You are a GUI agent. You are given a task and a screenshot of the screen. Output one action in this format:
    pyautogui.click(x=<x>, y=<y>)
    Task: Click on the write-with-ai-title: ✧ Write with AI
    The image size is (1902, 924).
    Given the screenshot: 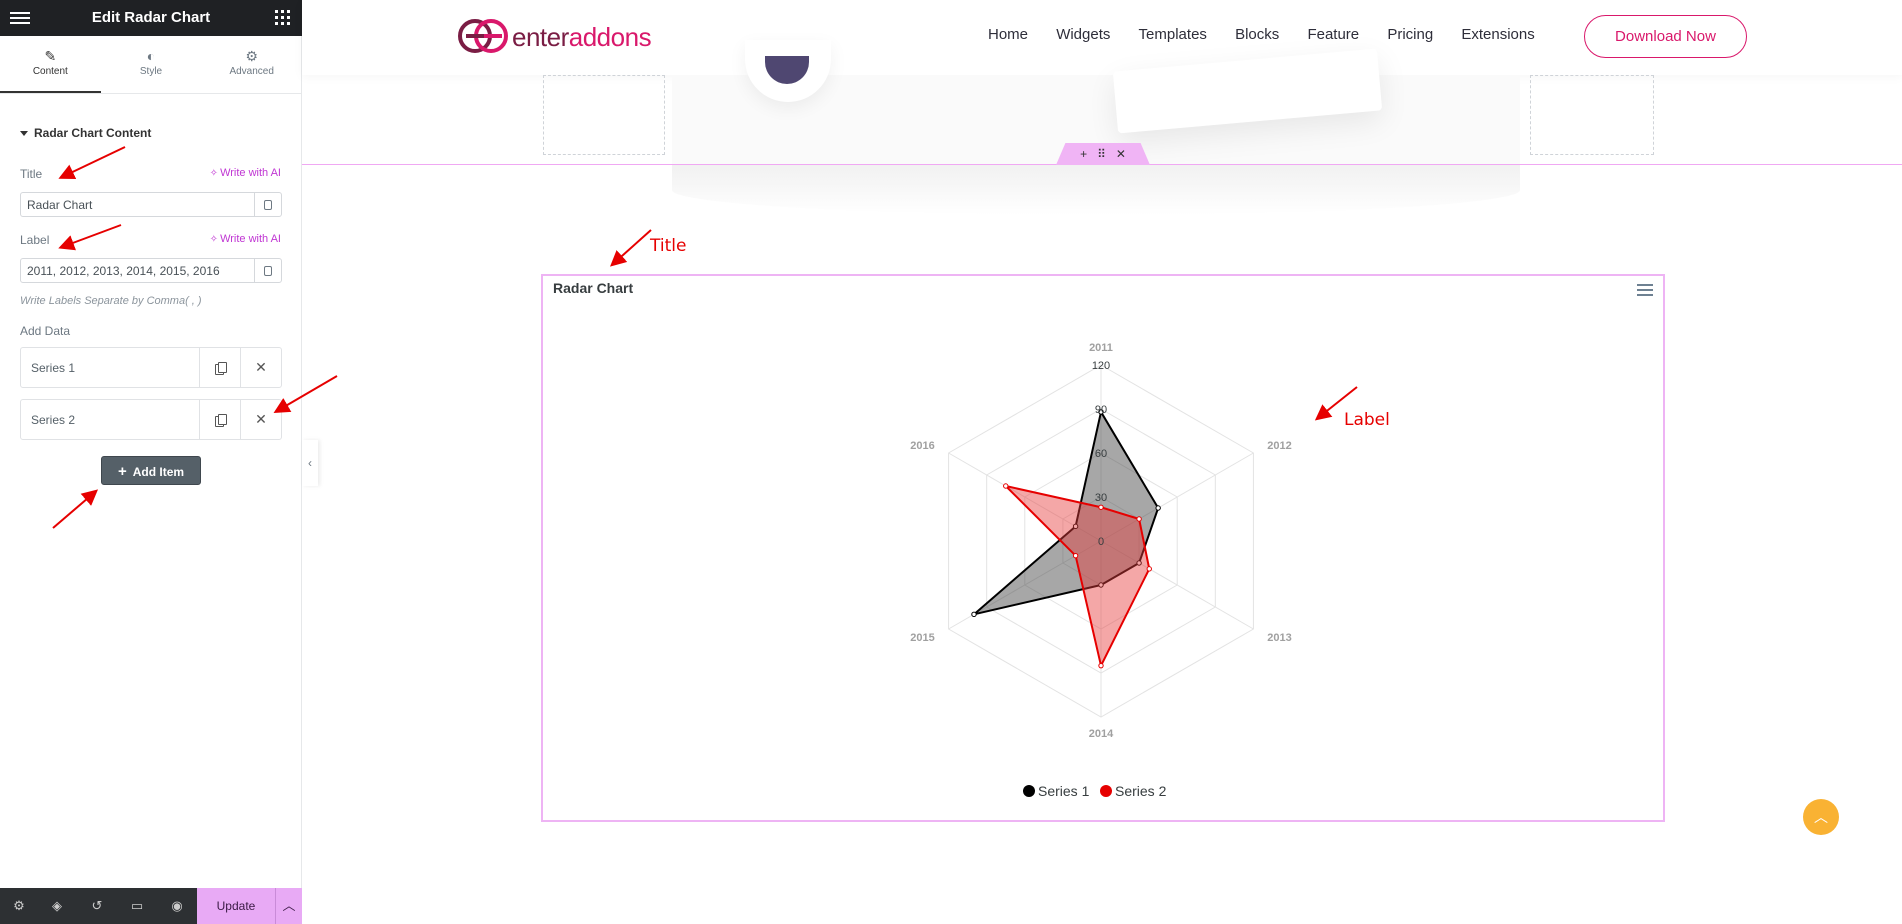 What is the action you would take?
    pyautogui.click(x=245, y=173)
    